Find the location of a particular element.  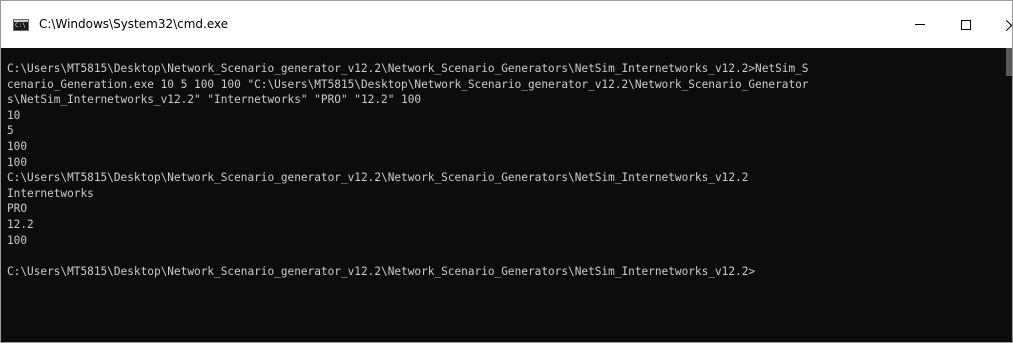

minimize-icon is located at coordinates (920, 24).